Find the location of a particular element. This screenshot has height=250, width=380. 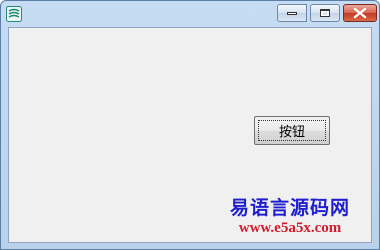

focus-rectangle is located at coordinates (292, 130).